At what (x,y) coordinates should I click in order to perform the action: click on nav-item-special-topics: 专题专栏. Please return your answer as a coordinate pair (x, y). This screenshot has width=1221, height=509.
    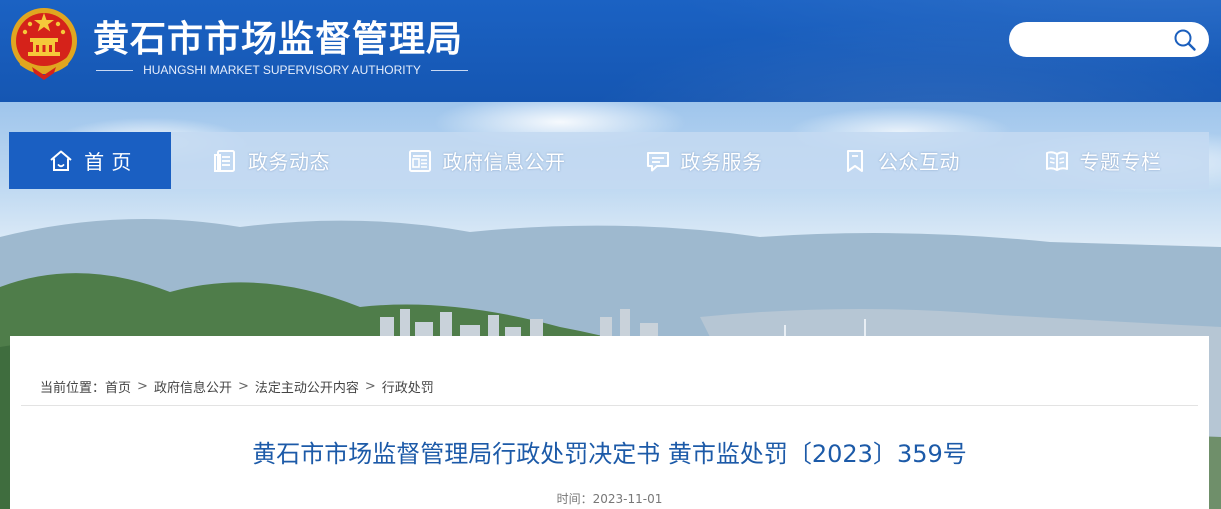
    Looking at the image, I should click on (1102, 160).